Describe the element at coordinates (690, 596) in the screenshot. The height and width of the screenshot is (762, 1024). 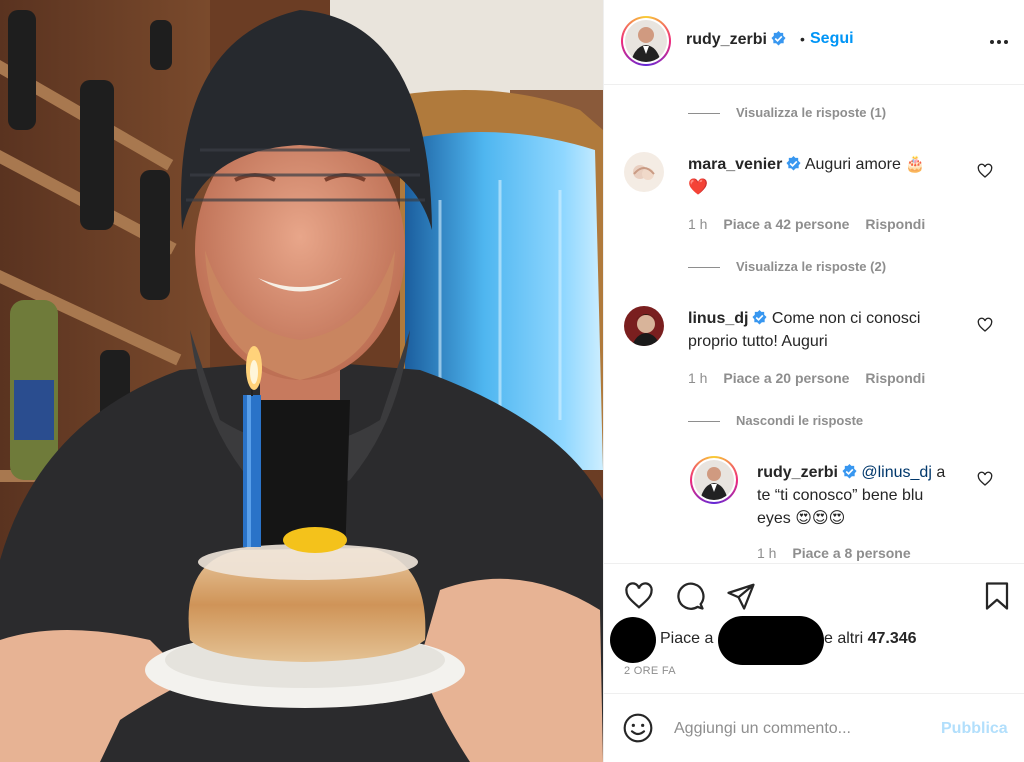
I see `comment-bubble-icon` at that location.